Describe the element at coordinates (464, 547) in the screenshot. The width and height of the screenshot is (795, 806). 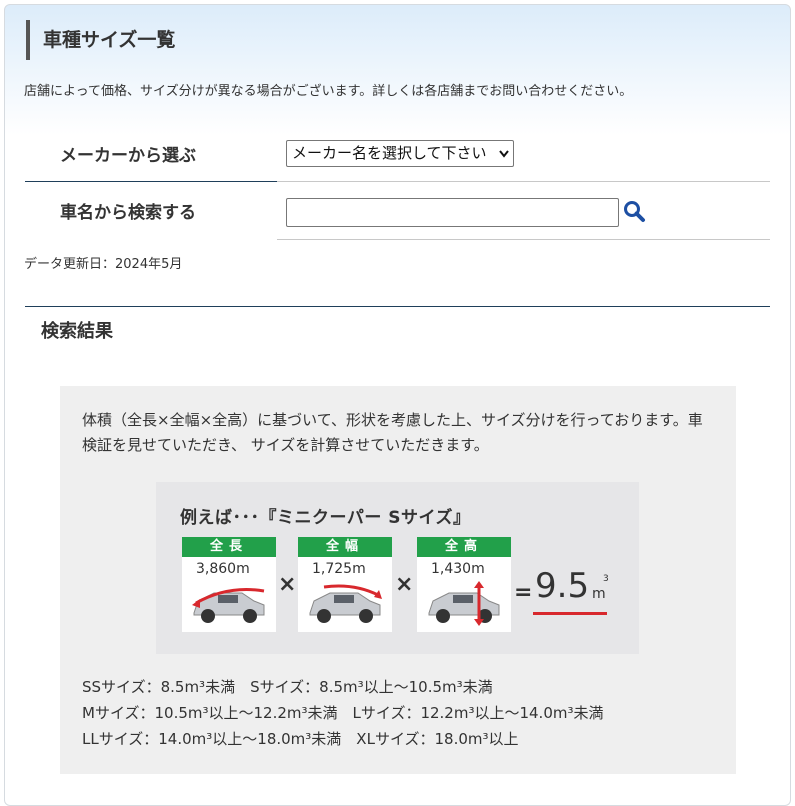
I see `height-label: 全高` at that location.